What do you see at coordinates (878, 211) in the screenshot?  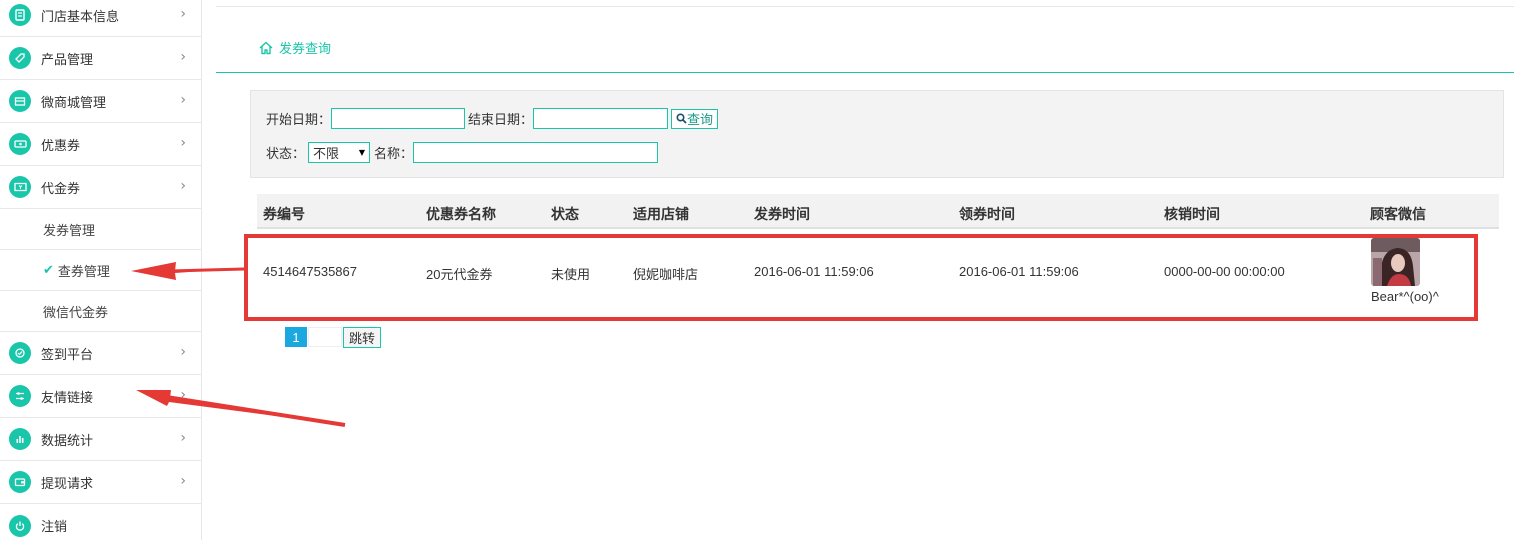 I see `table-header: 券编号 优惠券名称 状态 适用店铺 发券时间 领券时间 核销时间 顾客微信` at bounding box center [878, 211].